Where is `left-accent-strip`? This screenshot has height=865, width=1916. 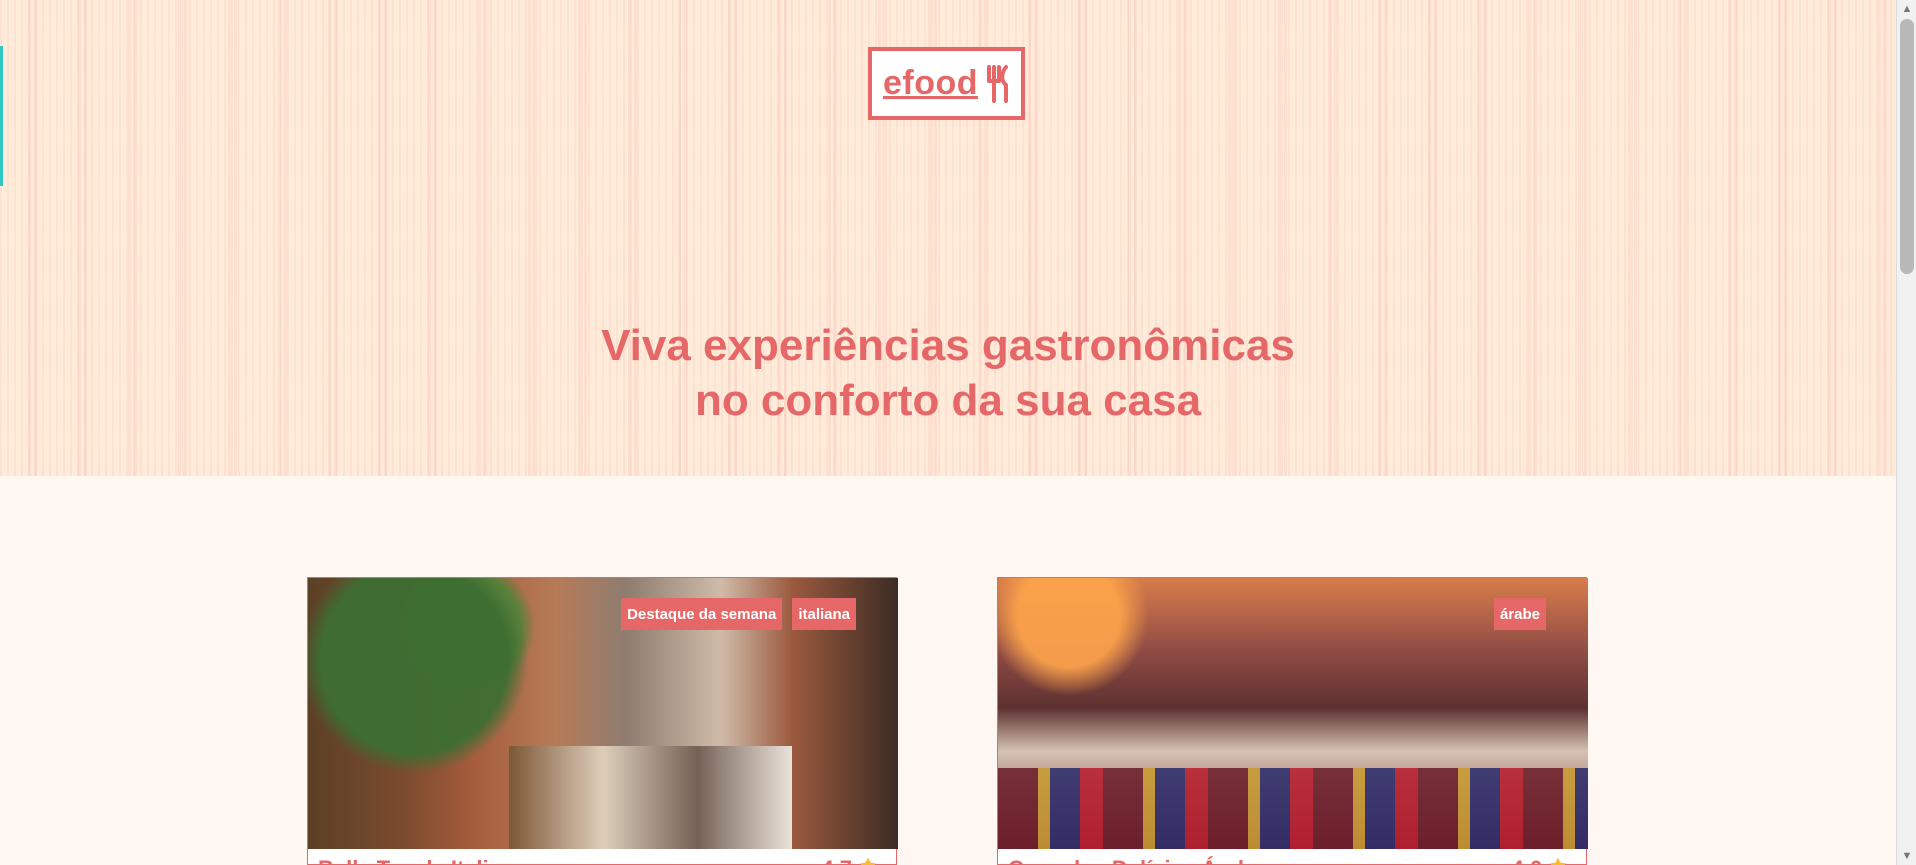 left-accent-strip is located at coordinates (1, 116).